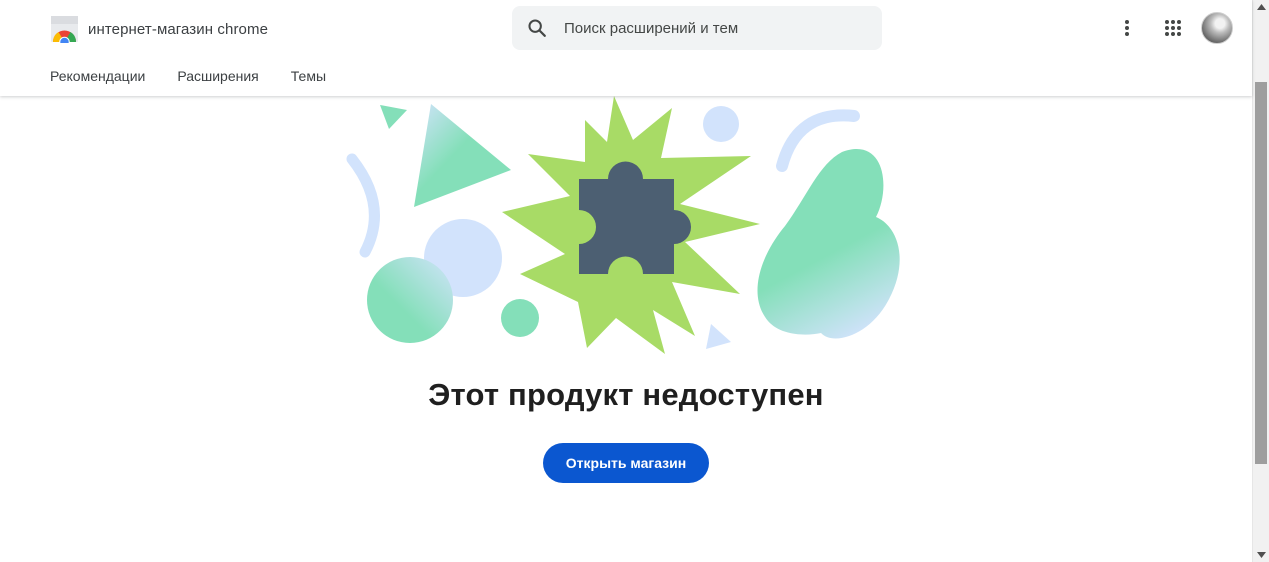 Image resolution: width=1269 pixels, height=562 pixels. I want to click on search-box, so click(697, 28).